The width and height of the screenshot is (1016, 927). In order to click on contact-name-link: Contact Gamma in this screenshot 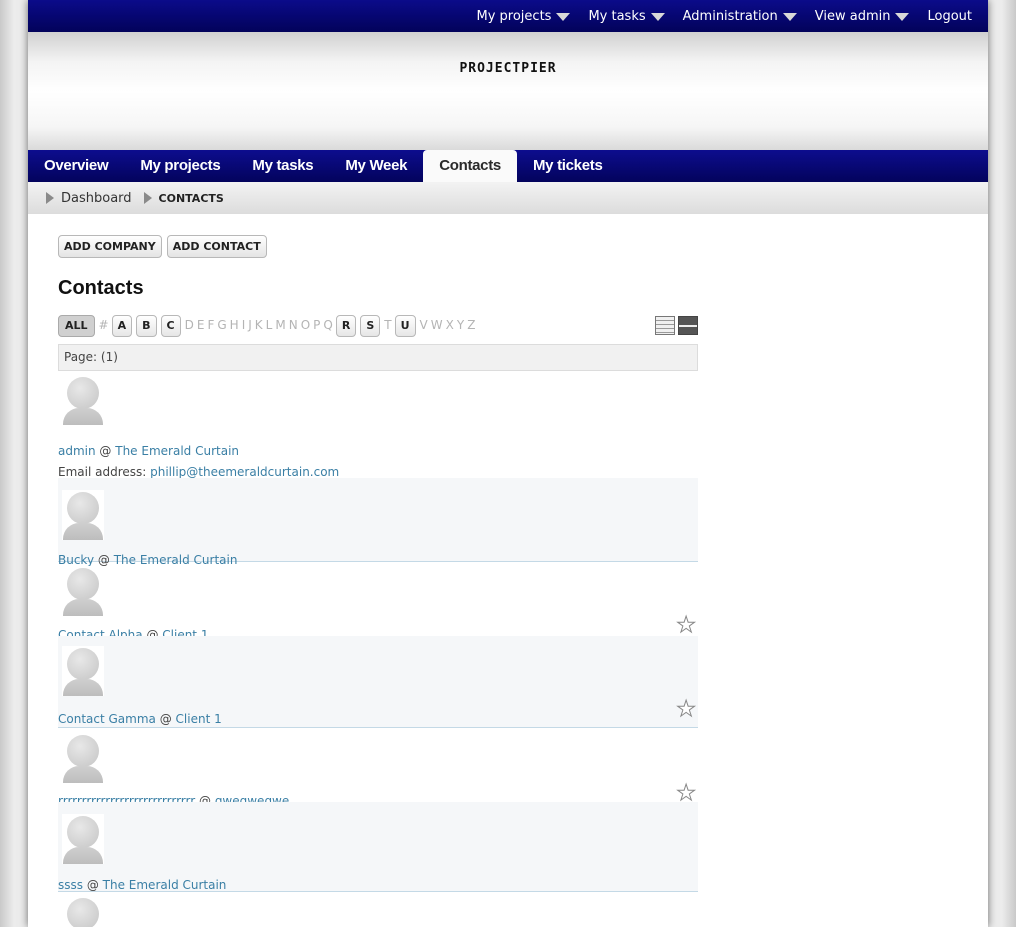, I will do `click(107, 719)`.